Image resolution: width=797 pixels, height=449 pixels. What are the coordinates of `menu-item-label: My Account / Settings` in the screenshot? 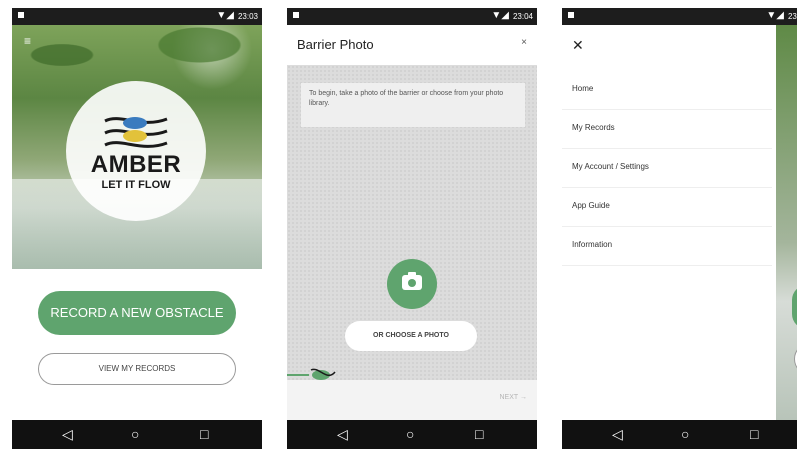 It's located at (610, 166).